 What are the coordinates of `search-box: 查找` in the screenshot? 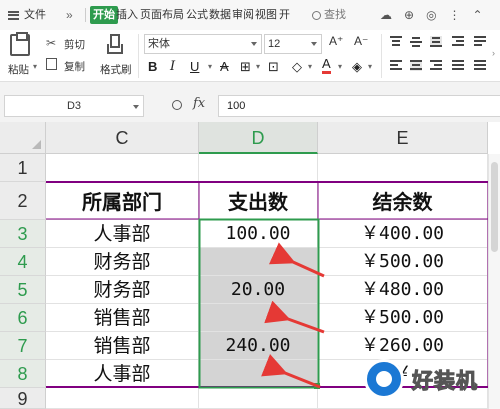 It's located at (329, 15).